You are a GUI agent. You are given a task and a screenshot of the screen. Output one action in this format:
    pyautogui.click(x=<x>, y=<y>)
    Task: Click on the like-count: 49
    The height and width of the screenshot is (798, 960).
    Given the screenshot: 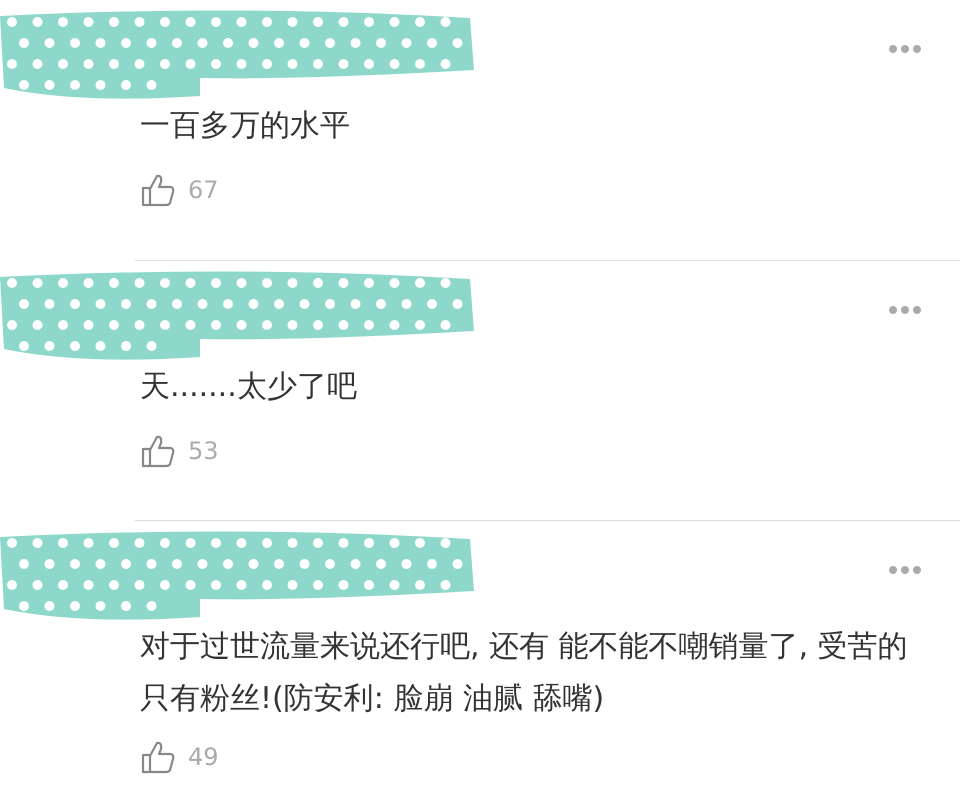 What is the action you would take?
    pyautogui.click(x=203, y=757)
    